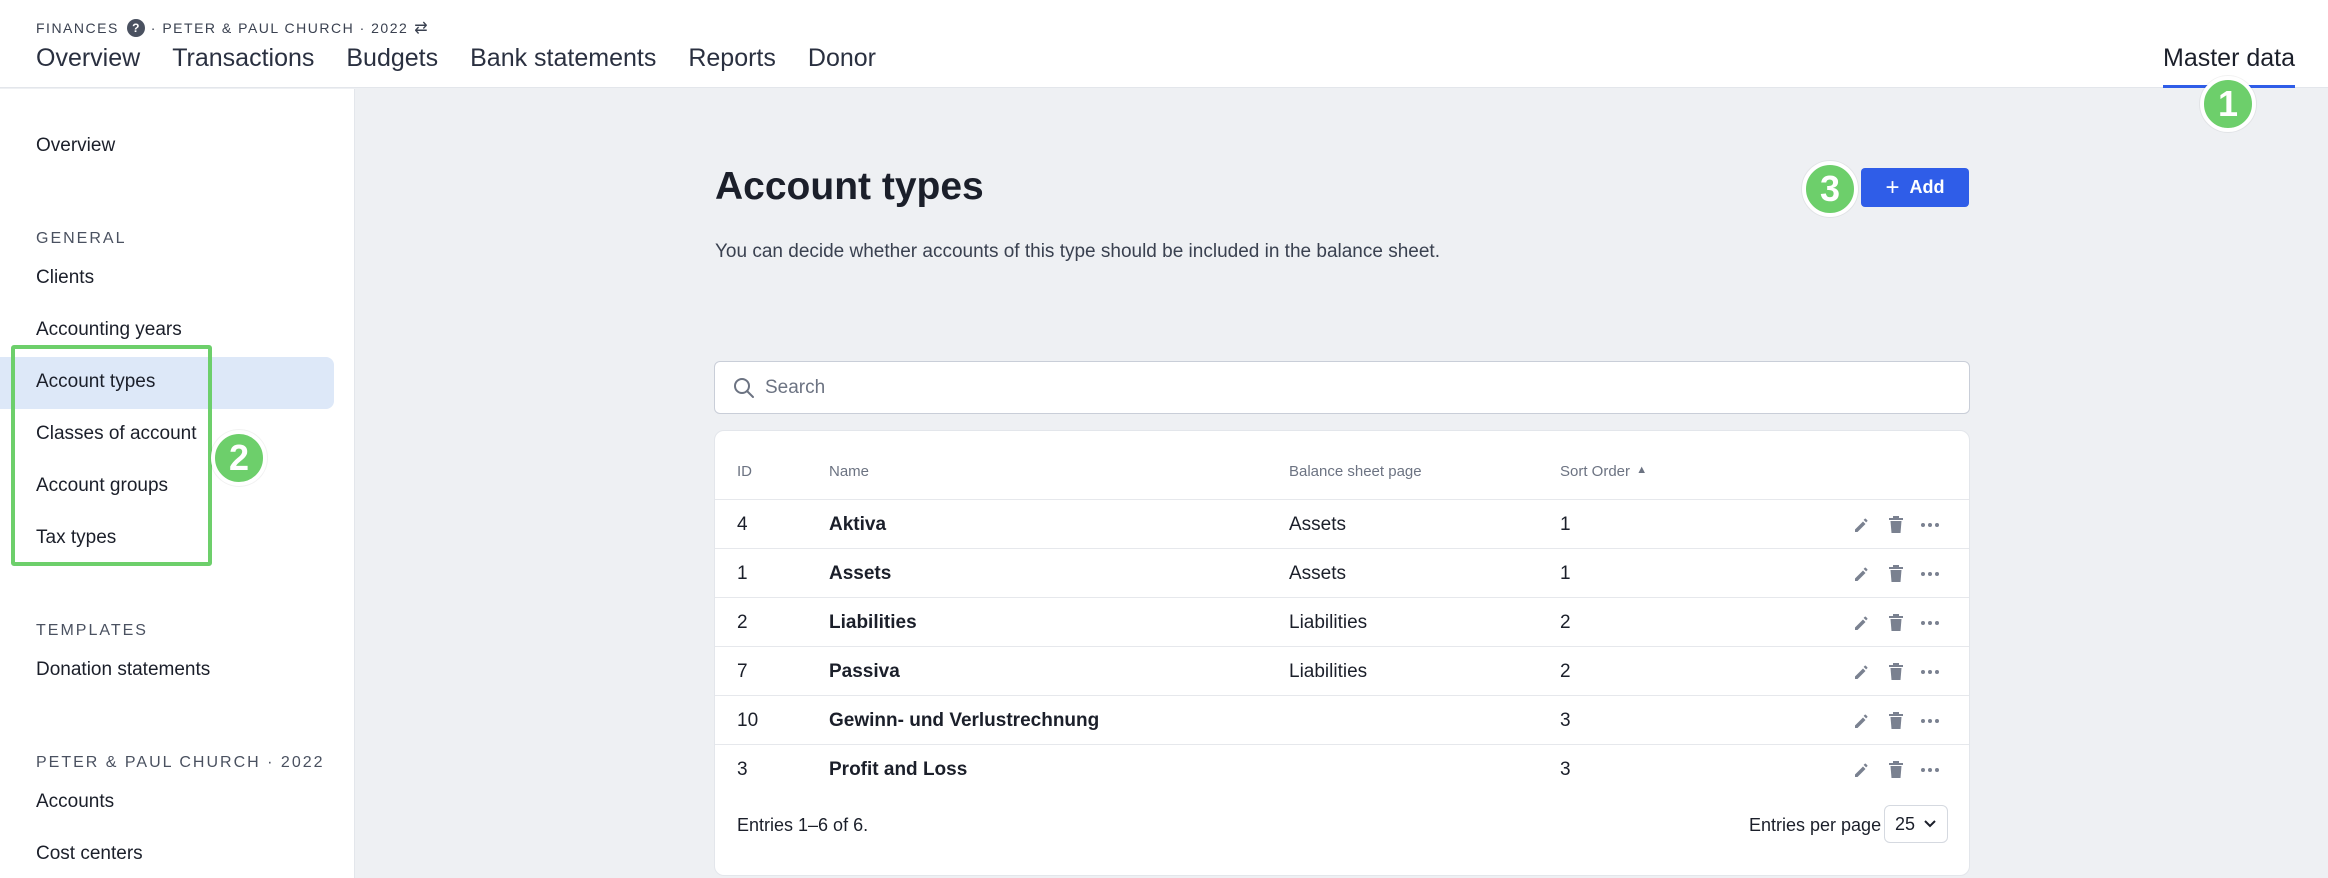 This screenshot has height=878, width=2328. What do you see at coordinates (744, 388) in the screenshot?
I see `search-icon` at bounding box center [744, 388].